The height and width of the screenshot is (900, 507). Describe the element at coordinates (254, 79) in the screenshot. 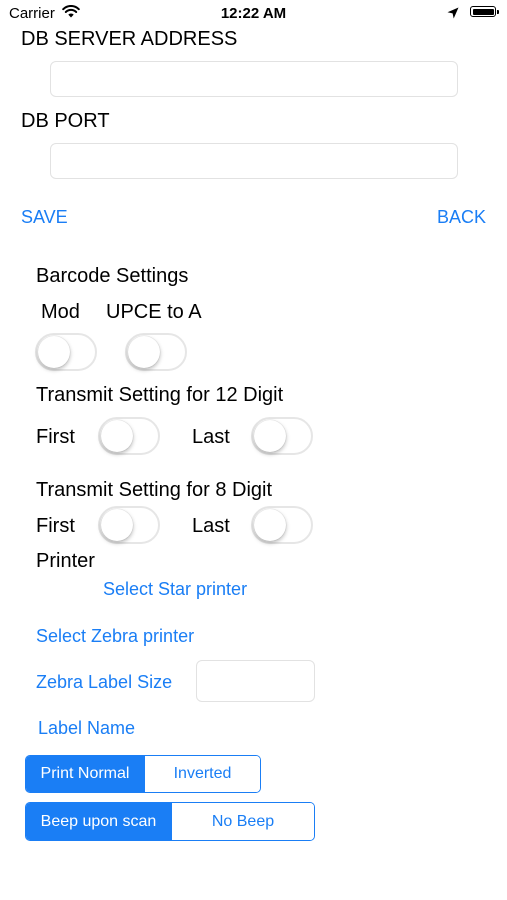

I see `db-server-input` at that location.